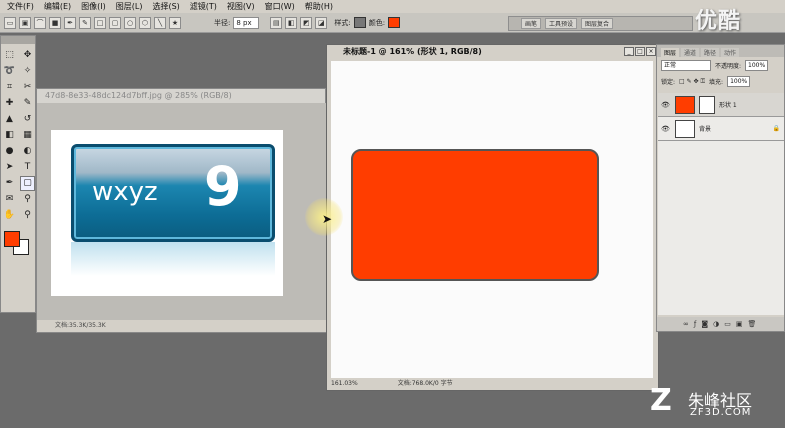 Image resolution: width=785 pixels, height=428 pixels. What do you see at coordinates (241, 6) in the screenshot?
I see `menu-view: 视图(V)` at bounding box center [241, 6].